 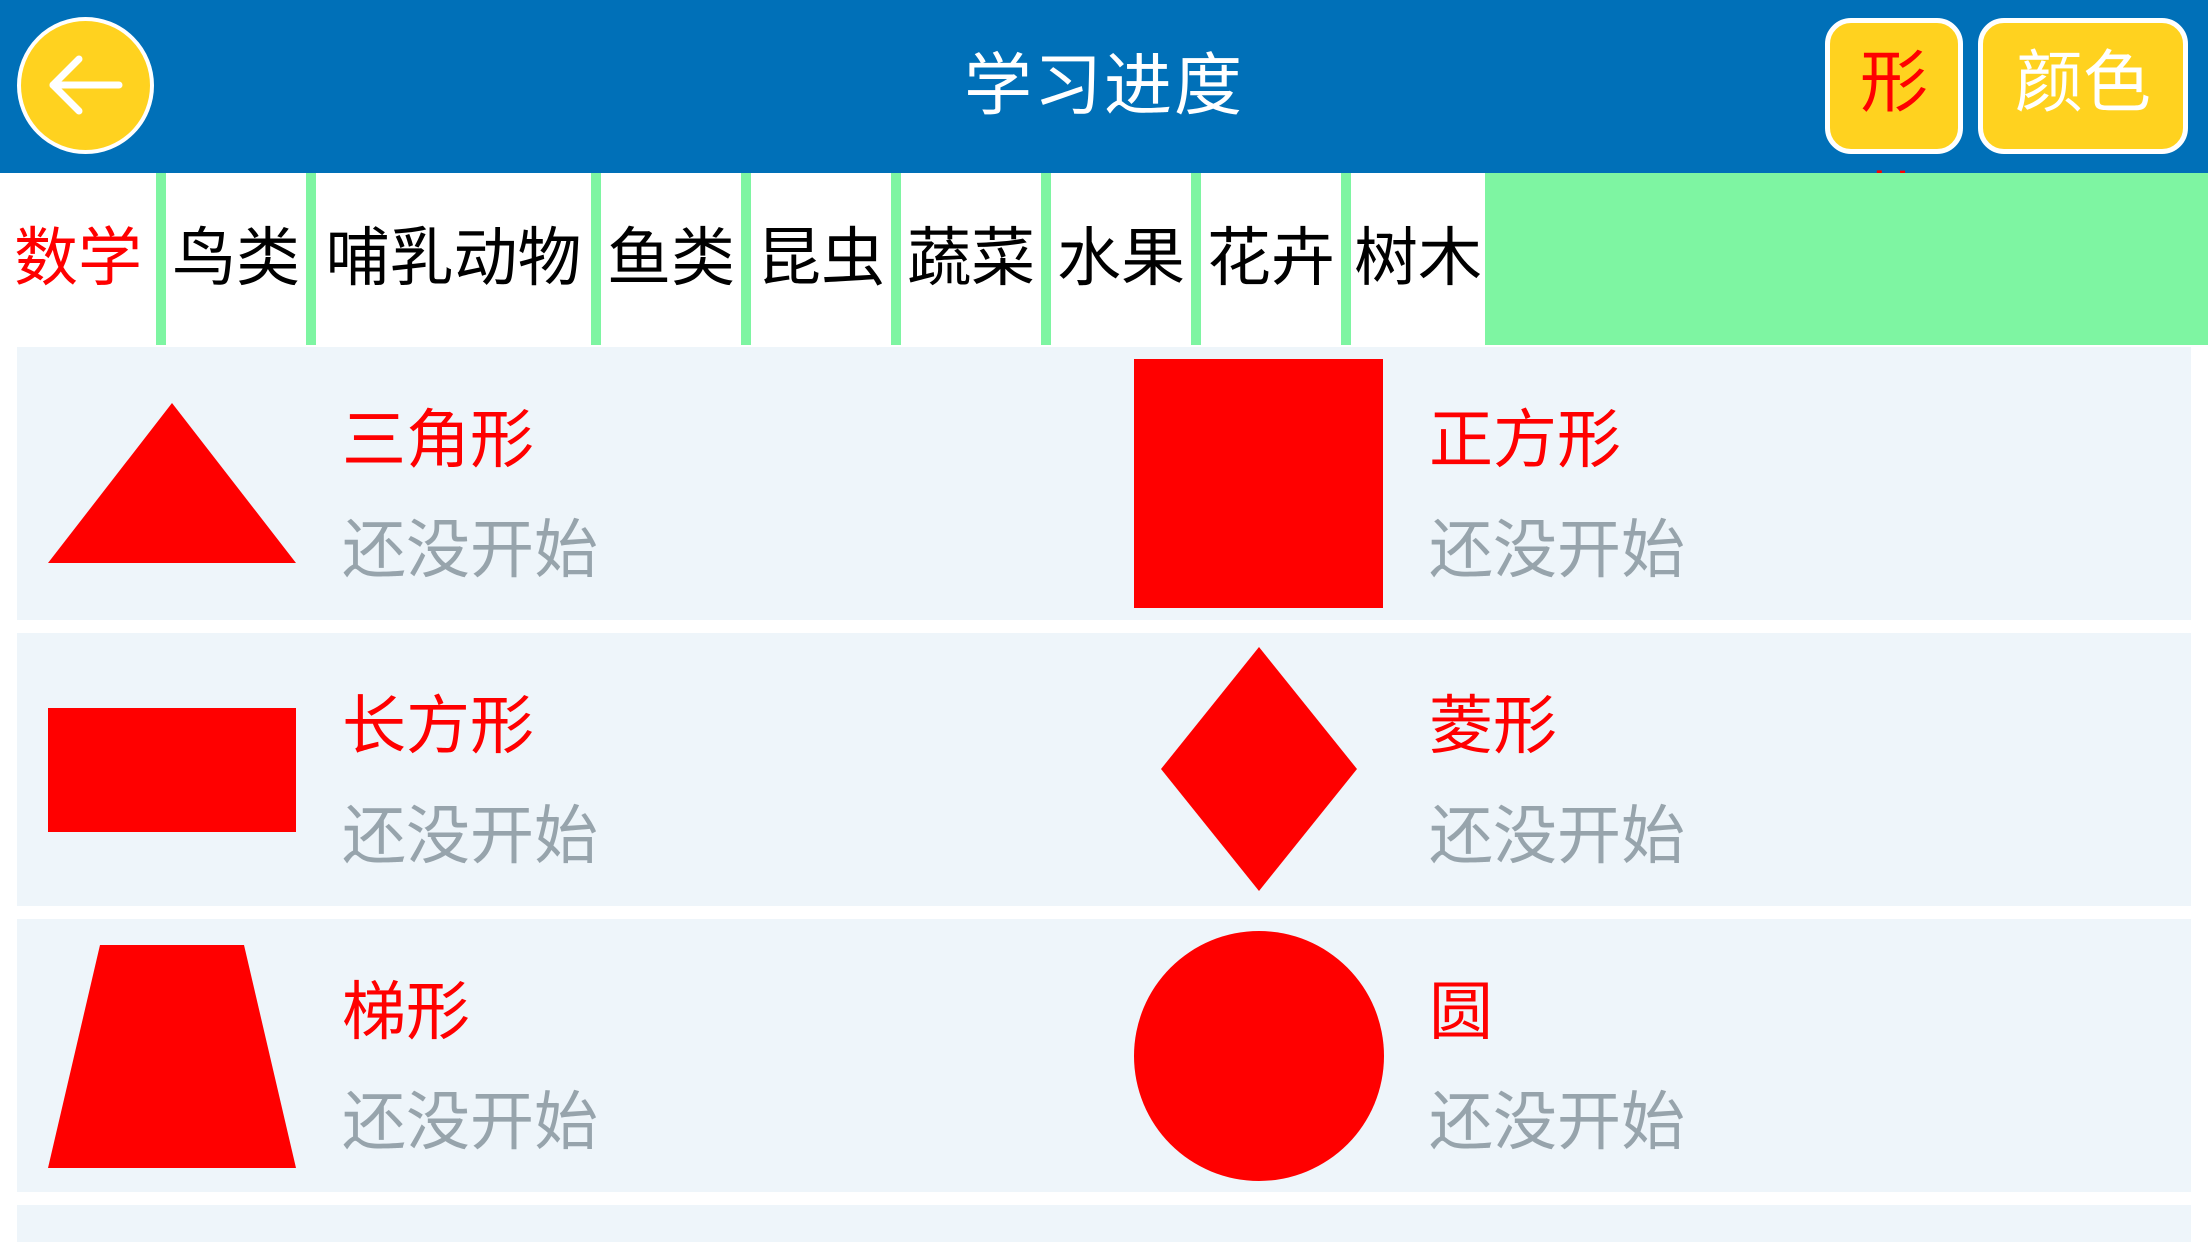 I want to click on shape-name: 菱形, so click(x=1493, y=727).